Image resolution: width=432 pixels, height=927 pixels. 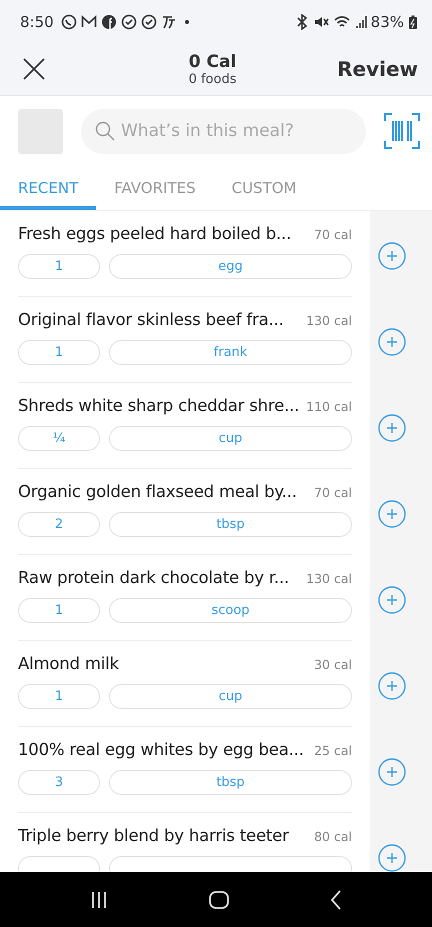 What do you see at coordinates (230, 352) in the screenshot?
I see `unit-field: frank` at bounding box center [230, 352].